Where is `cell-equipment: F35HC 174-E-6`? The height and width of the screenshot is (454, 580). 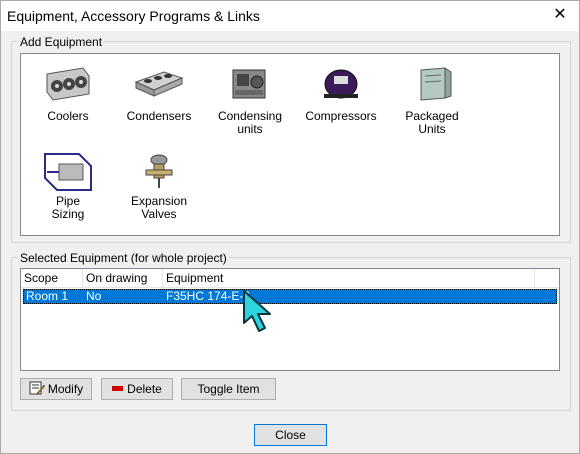 cell-equipment: F35HC 174-E-6 is located at coordinates (208, 296).